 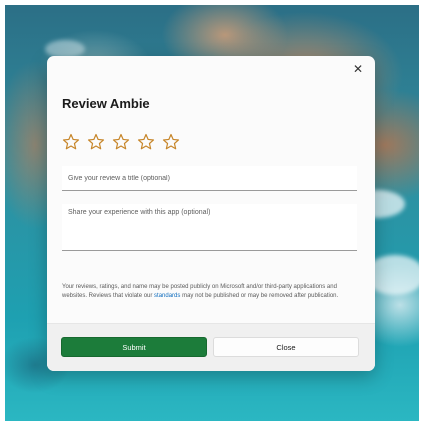 I want to click on star-2-icon, so click(x=96, y=142).